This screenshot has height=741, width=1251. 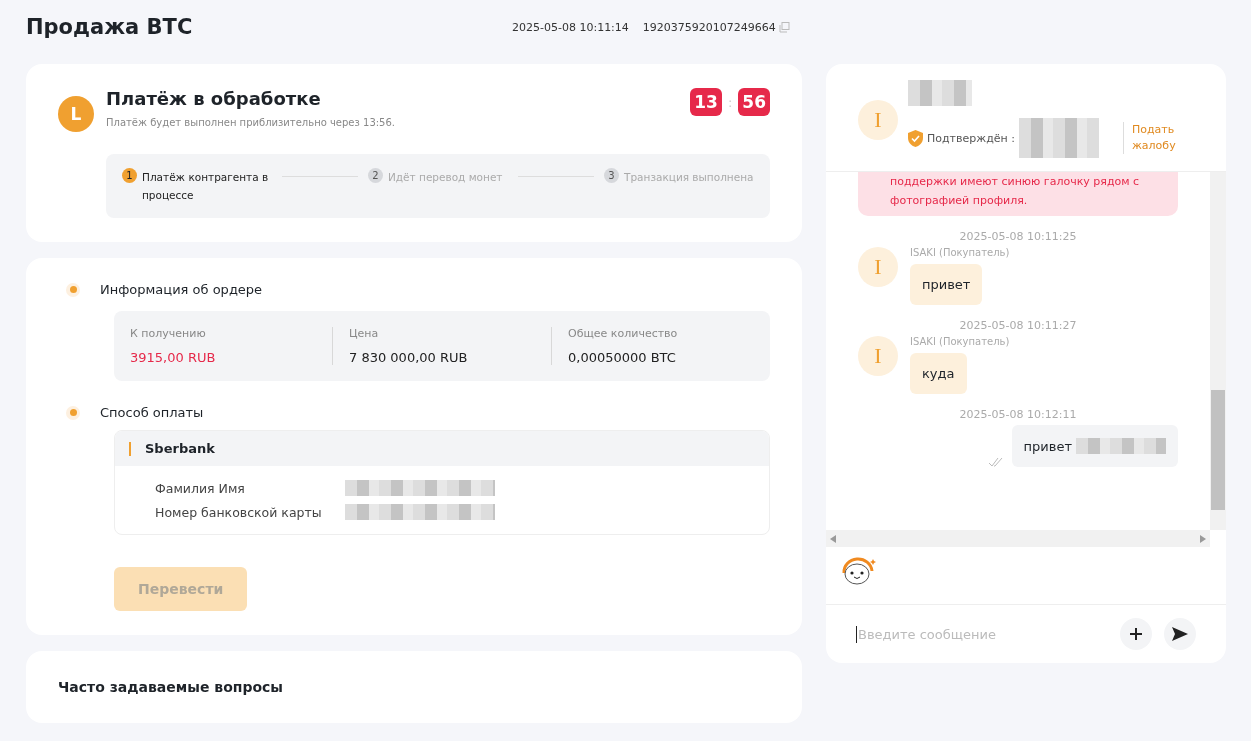 I want to click on redaction-mark, so click(x=940, y=93).